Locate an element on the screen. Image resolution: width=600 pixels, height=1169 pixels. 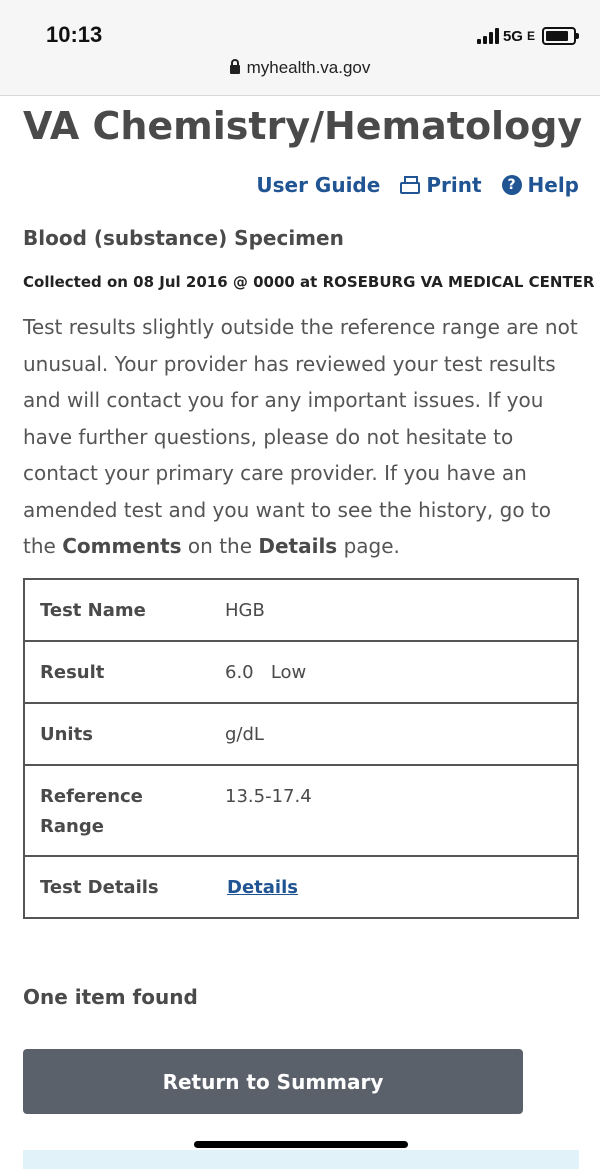
table-row: Result 6.0 Low is located at coordinates (301, 672).